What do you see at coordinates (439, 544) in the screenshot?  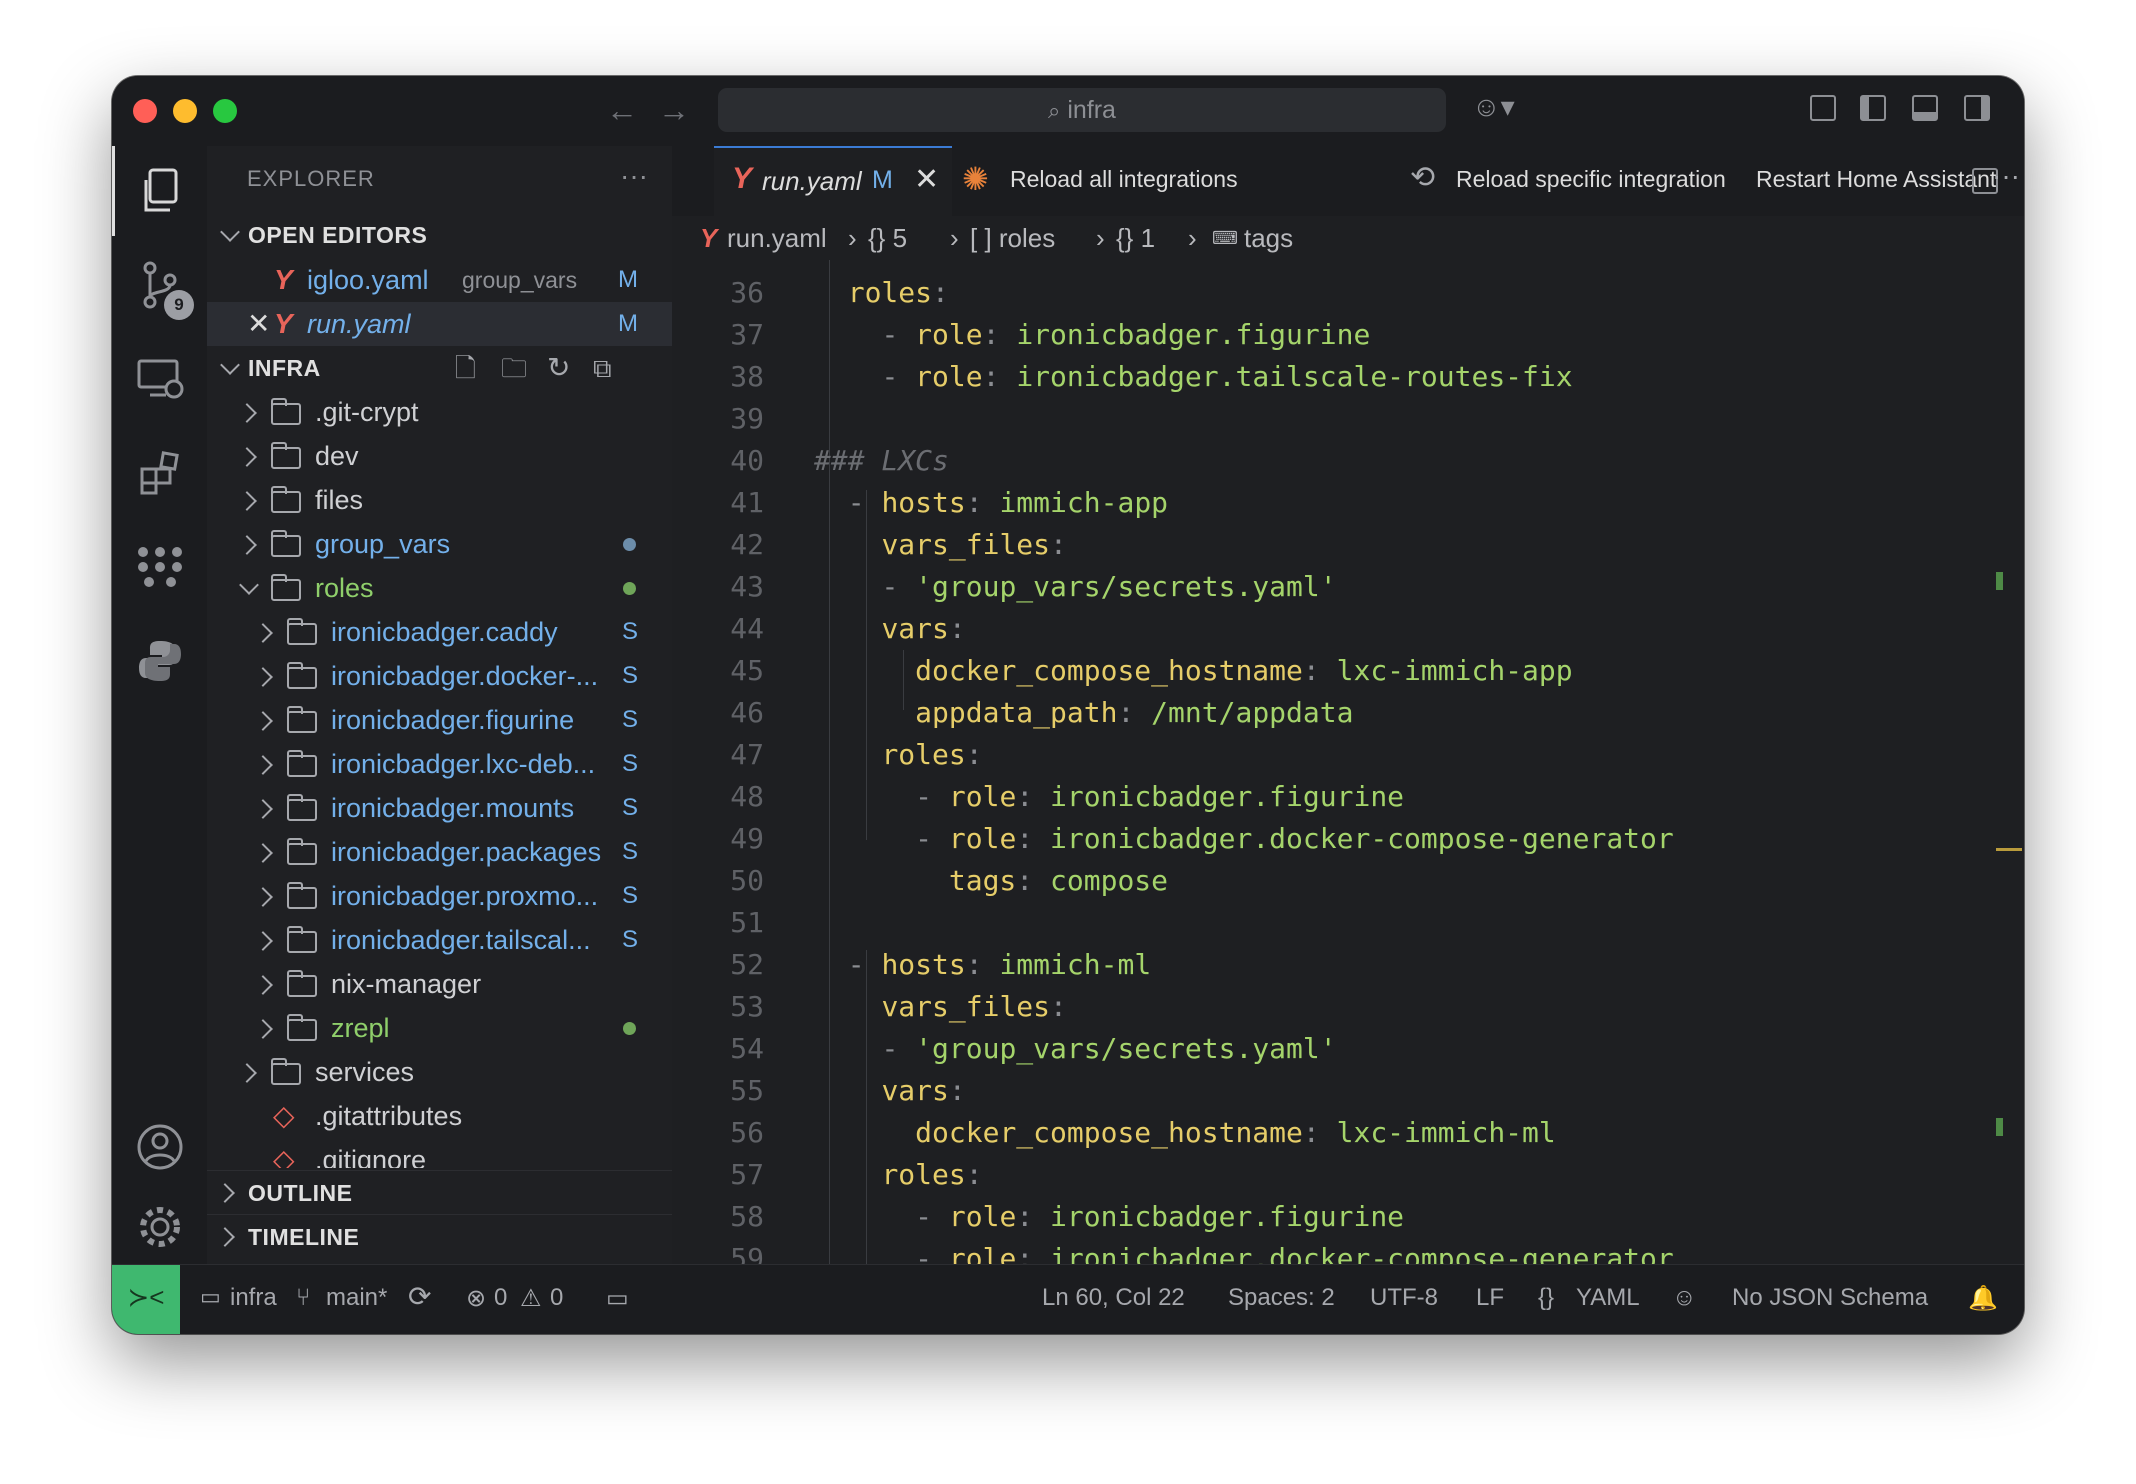 I see `tree-item: group_vars` at bounding box center [439, 544].